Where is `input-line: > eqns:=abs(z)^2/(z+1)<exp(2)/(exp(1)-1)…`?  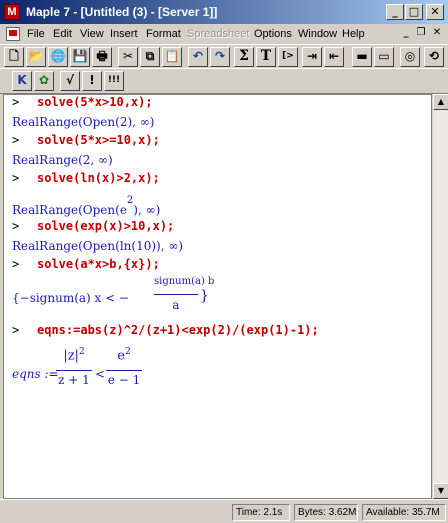 input-line: > eqns:=abs(z)^2/(z+1)<exp(2)/(exp(1)-1)… is located at coordinates (165, 330).